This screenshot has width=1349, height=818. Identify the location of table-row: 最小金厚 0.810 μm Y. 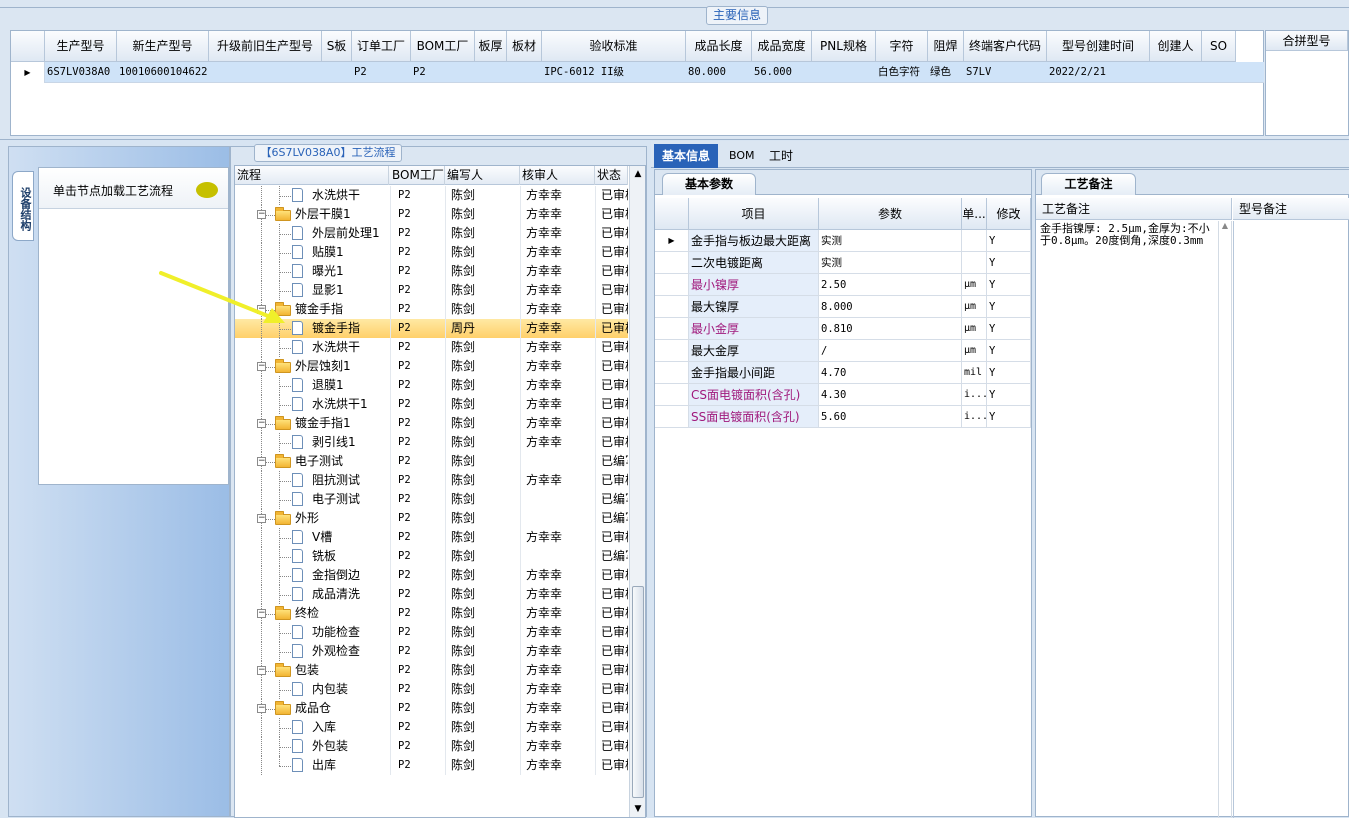
(843, 329).